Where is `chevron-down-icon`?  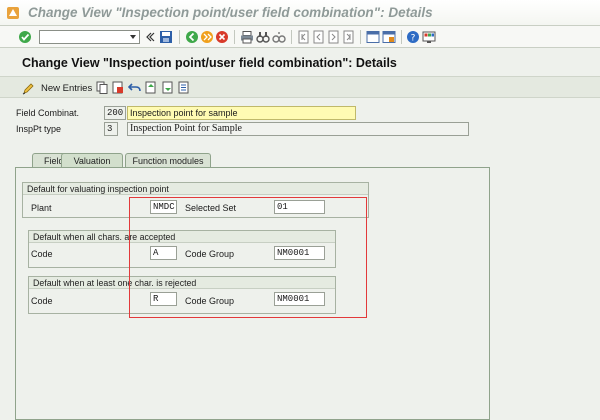 chevron-down-icon is located at coordinates (133, 37).